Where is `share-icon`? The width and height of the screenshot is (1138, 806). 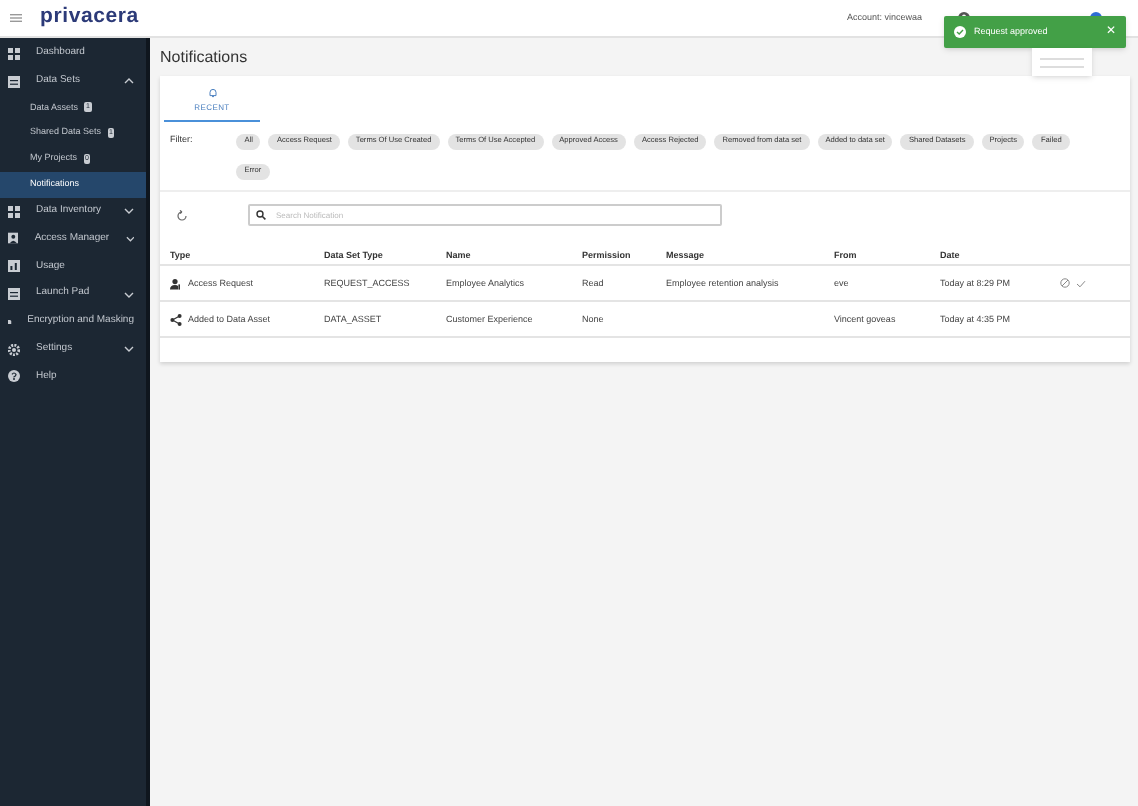
share-icon is located at coordinates (176, 319).